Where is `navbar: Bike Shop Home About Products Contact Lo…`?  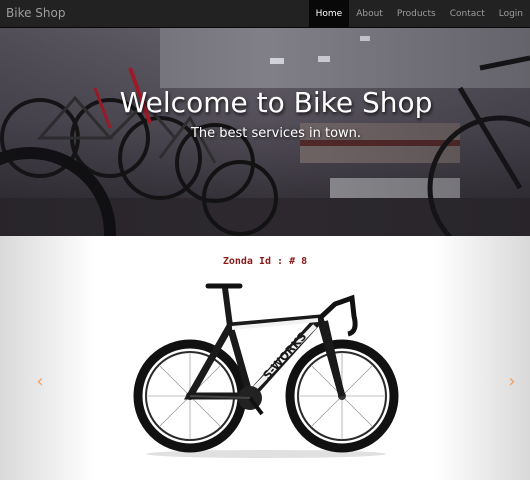
navbar: Bike Shop Home About Products Contact Lo… is located at coordinates (265, 14).